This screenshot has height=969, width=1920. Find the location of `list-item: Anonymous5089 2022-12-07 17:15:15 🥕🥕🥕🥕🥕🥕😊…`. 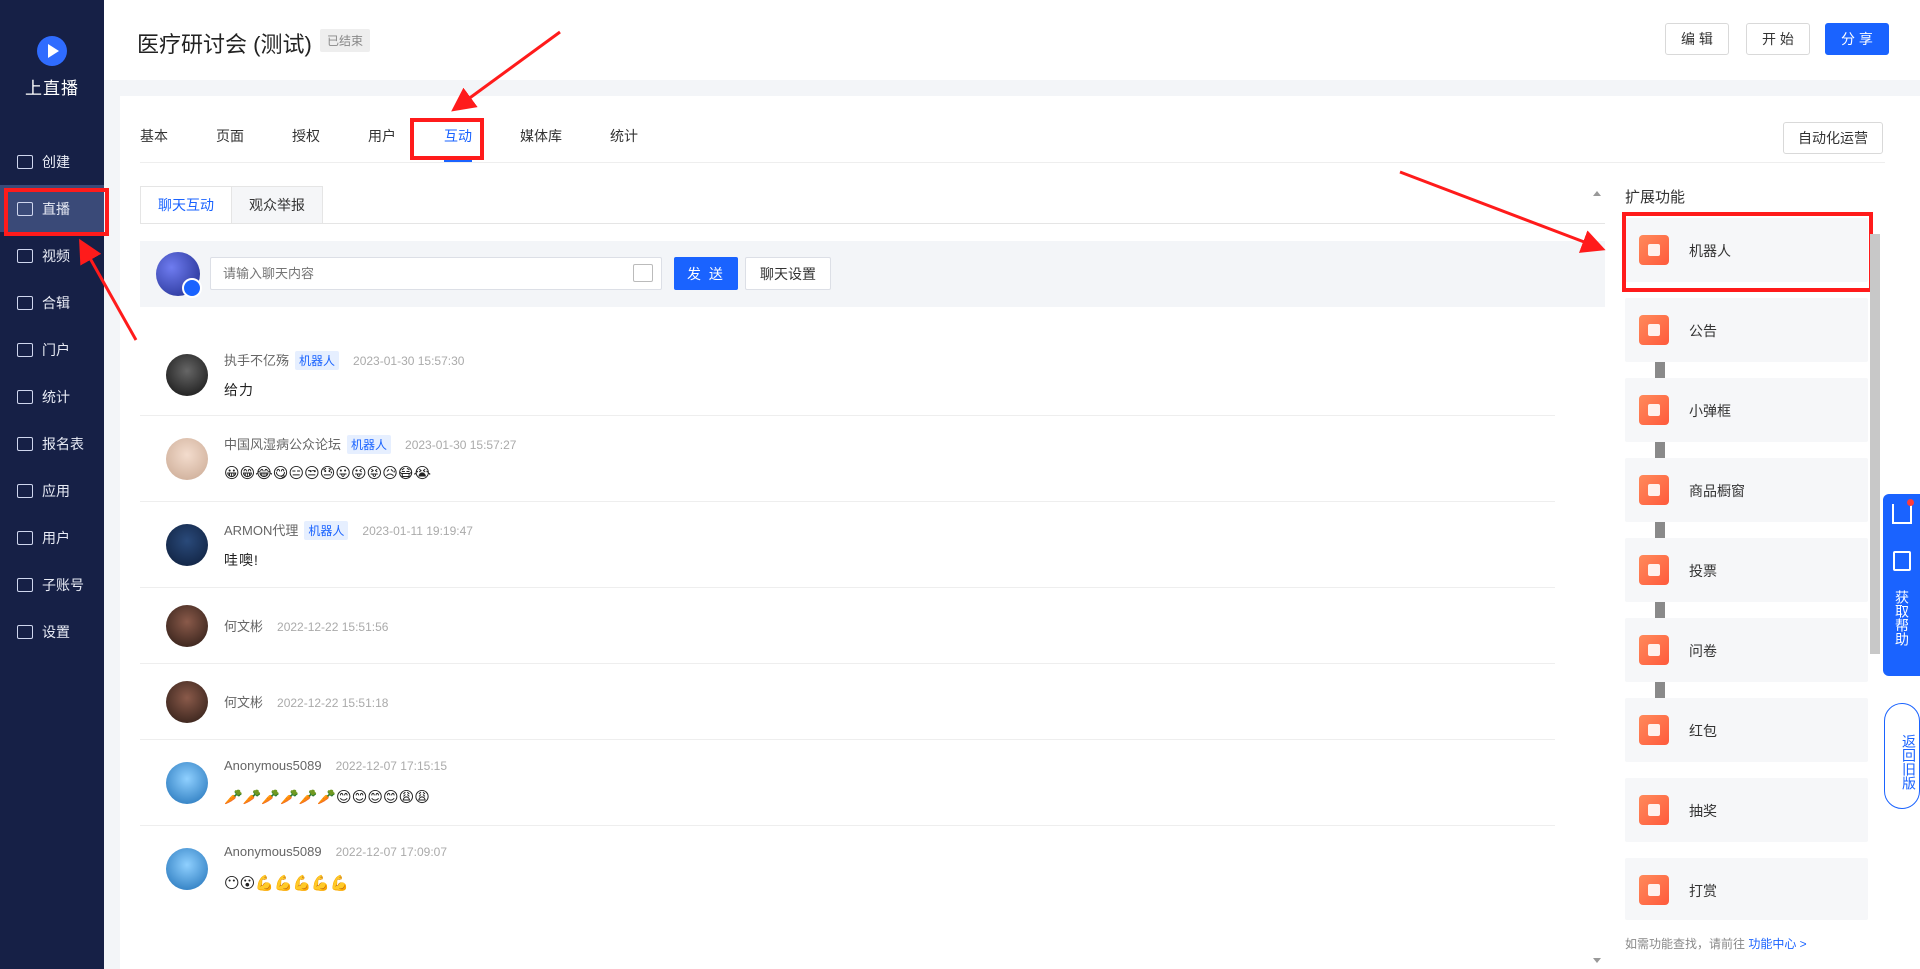

list-item: Anonymous5089 2022-12-07 17:15:15 🥕🥕🥕🥕🥕🥕😊… is located at coordinates (847, 783).